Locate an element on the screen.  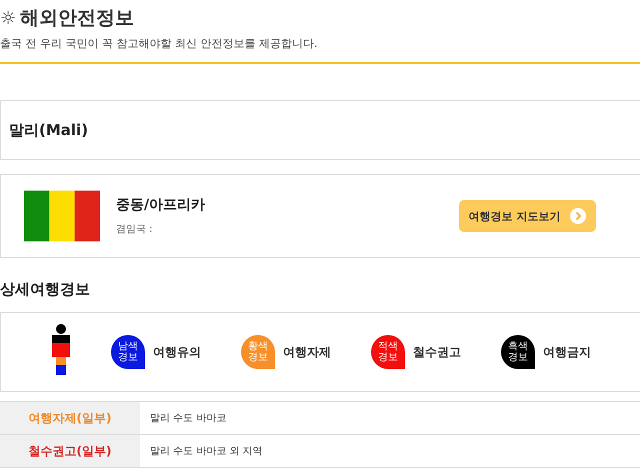
country-name: 말리(Mali) is located at coordinates (48, 130).